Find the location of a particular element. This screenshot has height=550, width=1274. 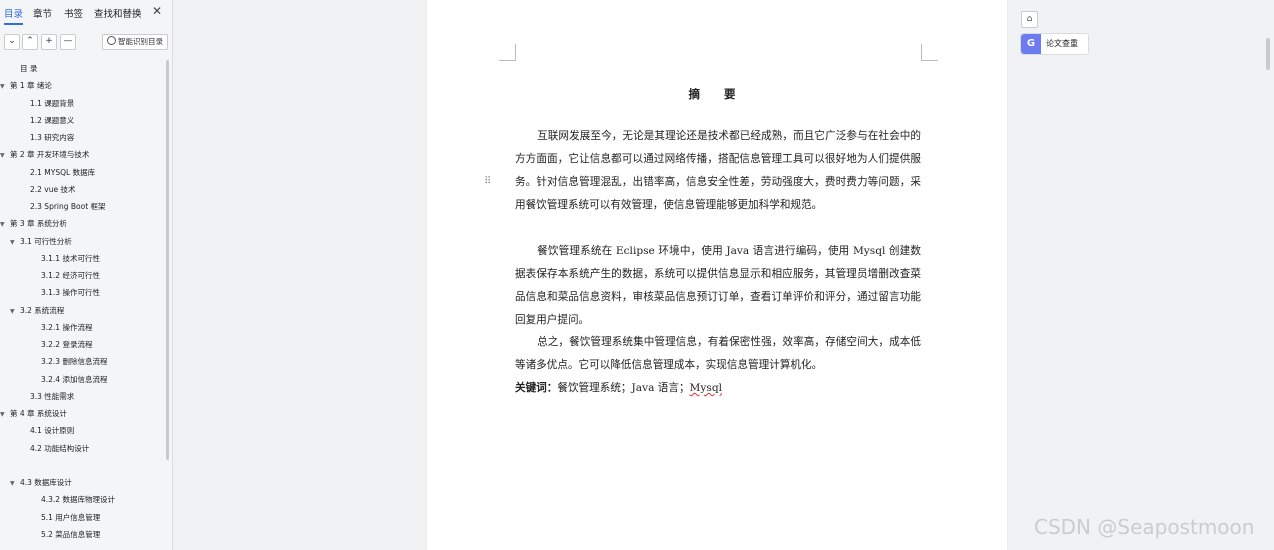

toc-item: 1.2 课题意义 is located at coordinates (52, 121).